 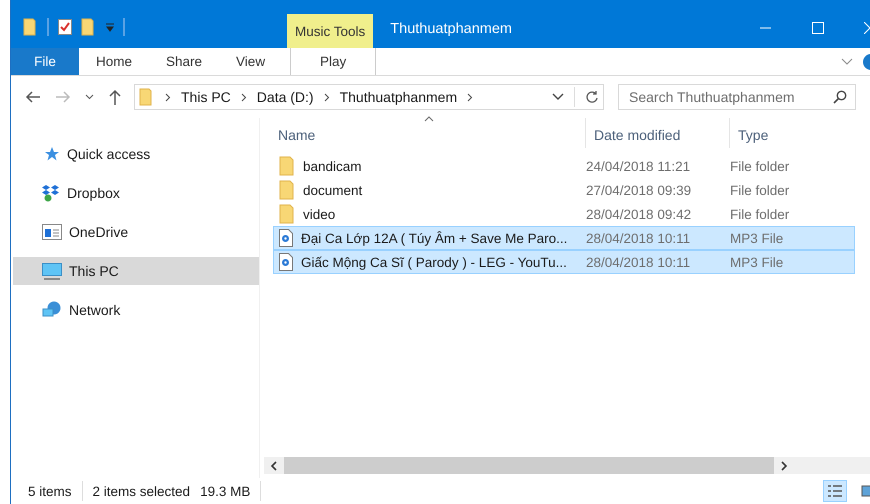 I want to click on maximize-icon, so click(x=818, y=28).